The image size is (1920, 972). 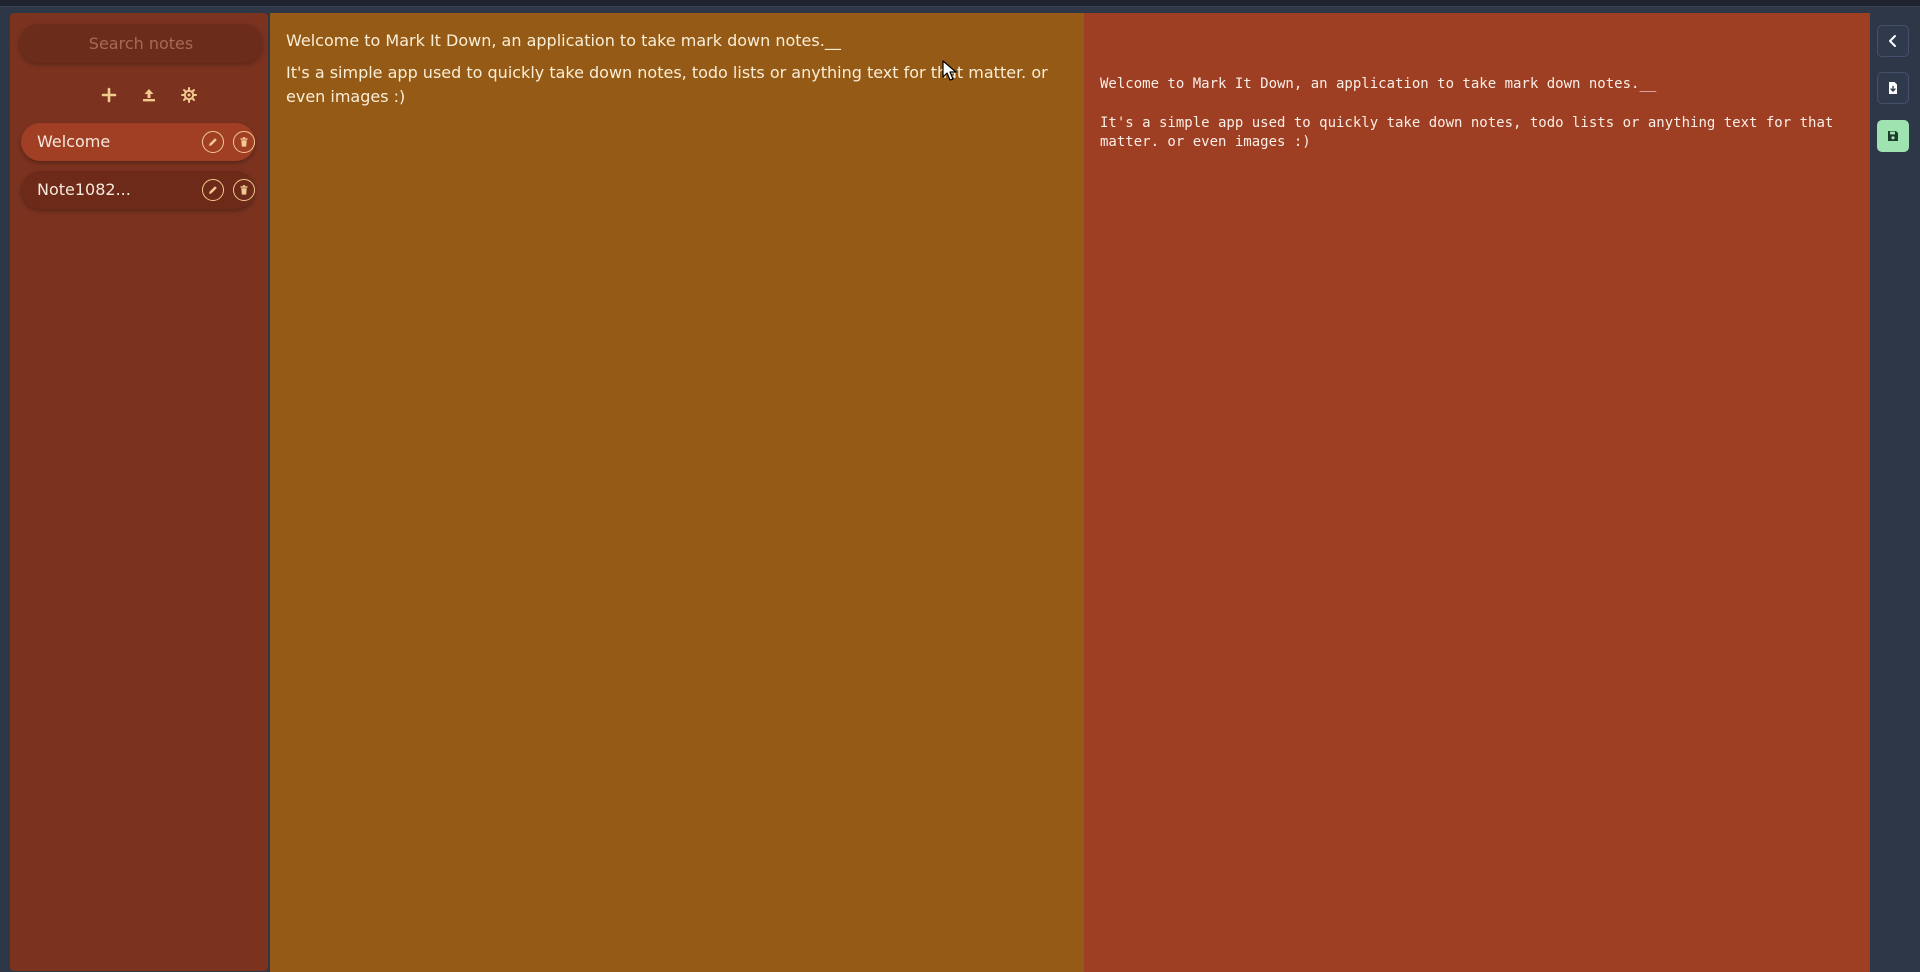 I want to click on plus-icon, so click(x=109, y=95).